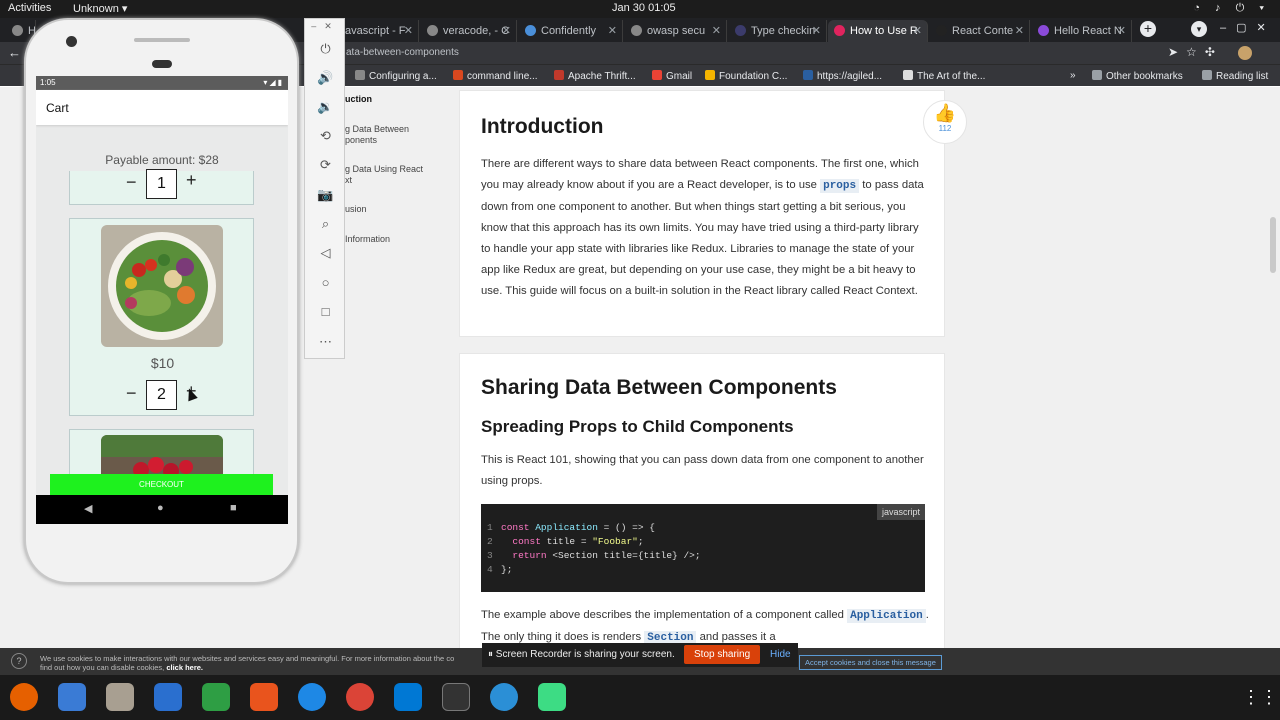 Image resolution: width=1280 pixels, height=720 pixels. I want to click on toc-item: ponents, so click(361, 140).